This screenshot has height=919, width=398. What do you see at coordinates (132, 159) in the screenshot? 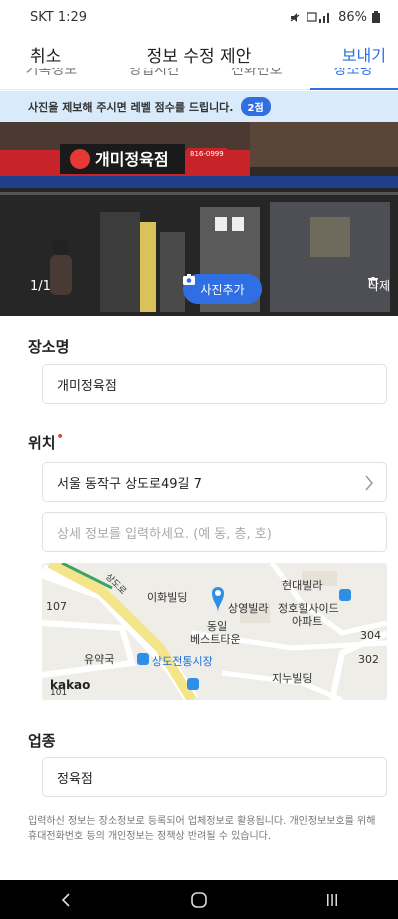
I see `store-sign-text: 개미정육점` at bounding box center [132, 159].